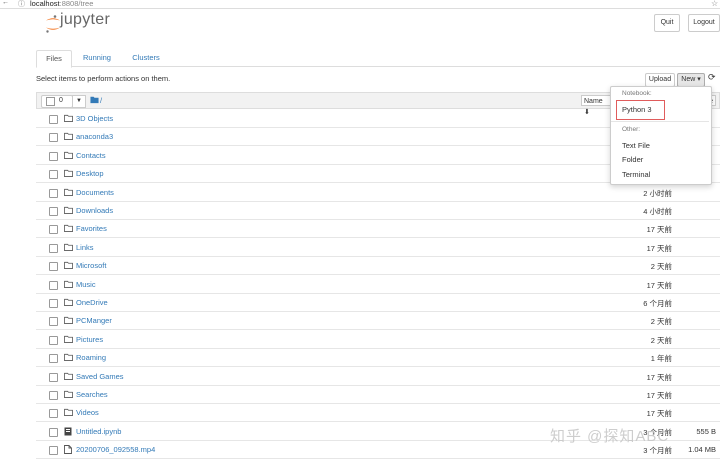 The image size is (720, 465). I want to click on item-name-link: 20200706_092558.mp4, so click(115, 449).